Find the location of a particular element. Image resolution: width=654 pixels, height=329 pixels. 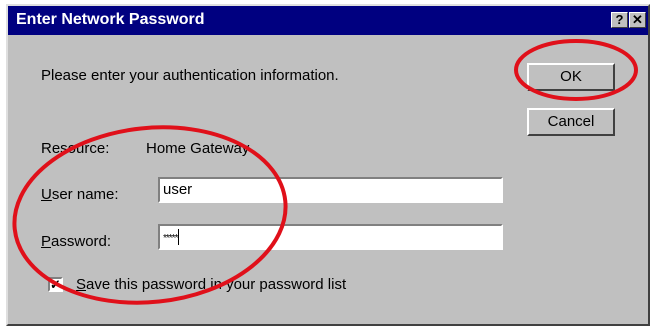

save-label-text: ave this password in your password list is located at coordinates (216, 284).